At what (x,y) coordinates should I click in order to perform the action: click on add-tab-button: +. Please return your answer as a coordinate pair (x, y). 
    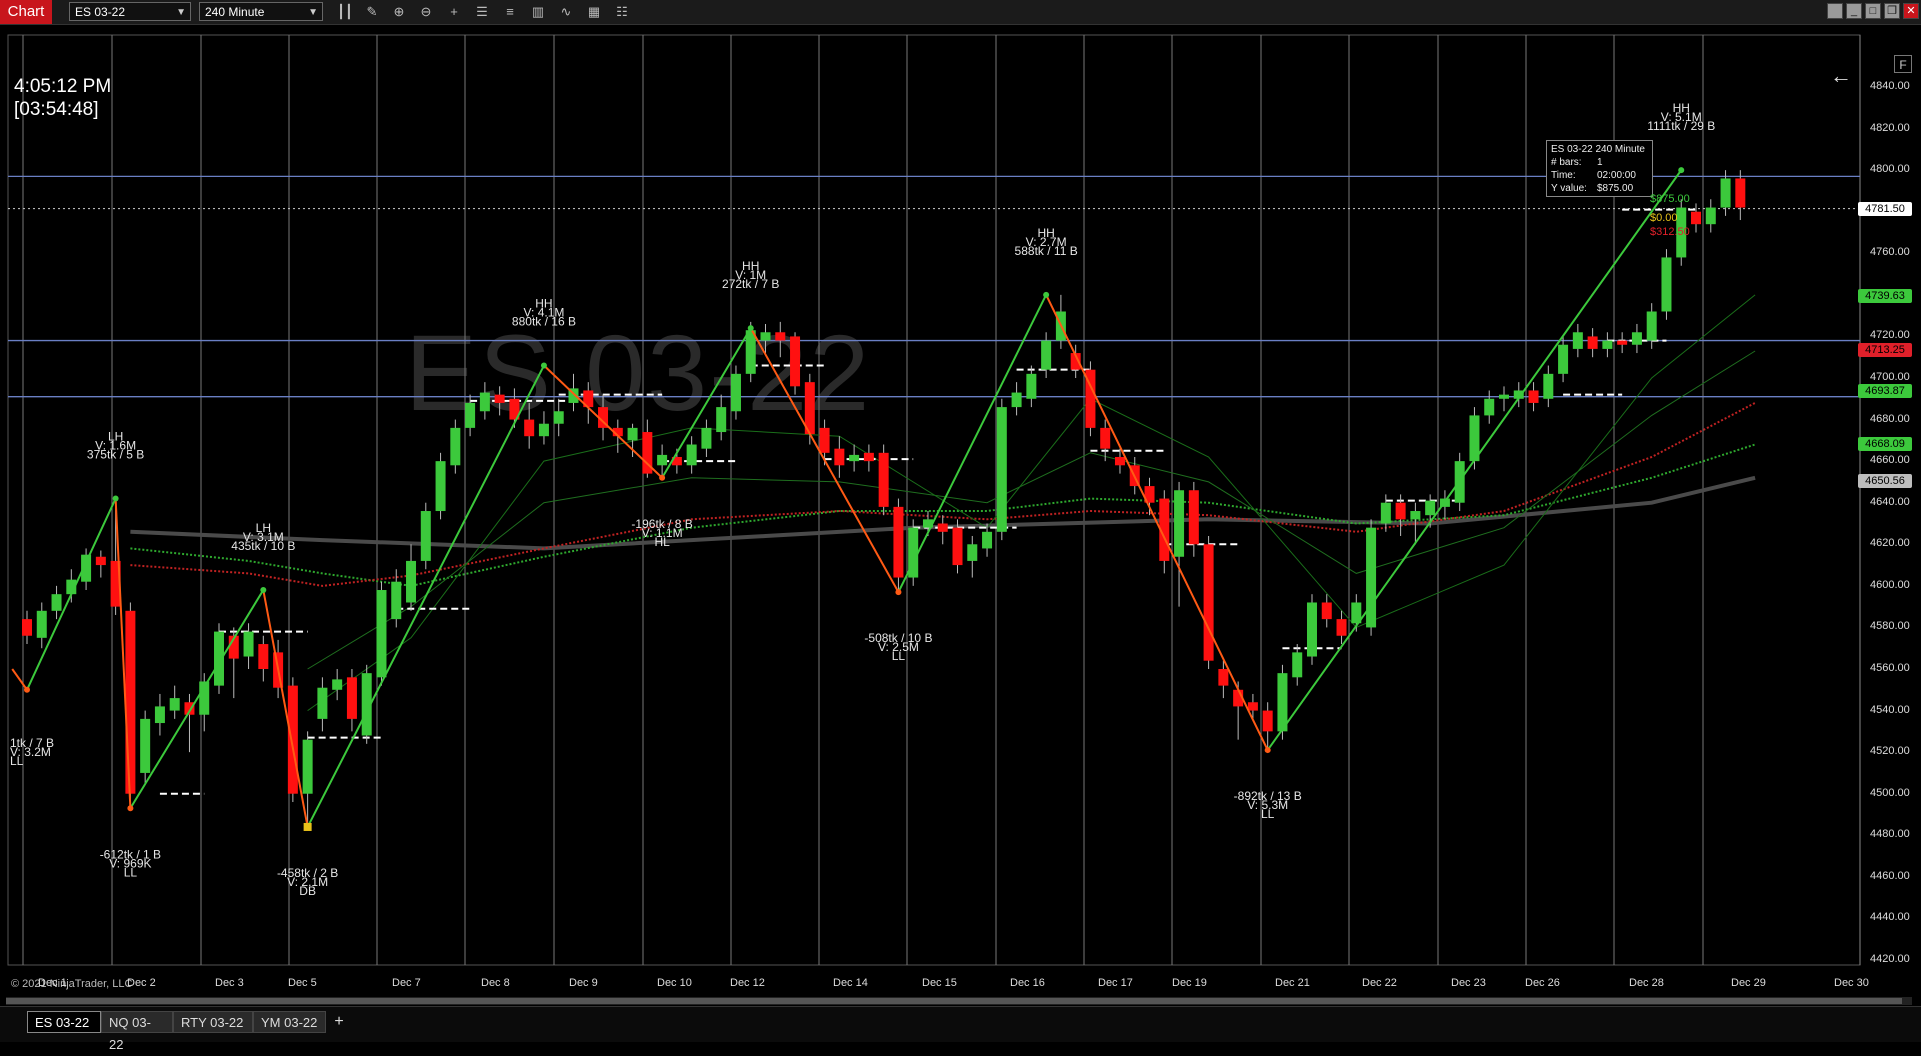
    Looking at the image, I should click on (339, 1022).